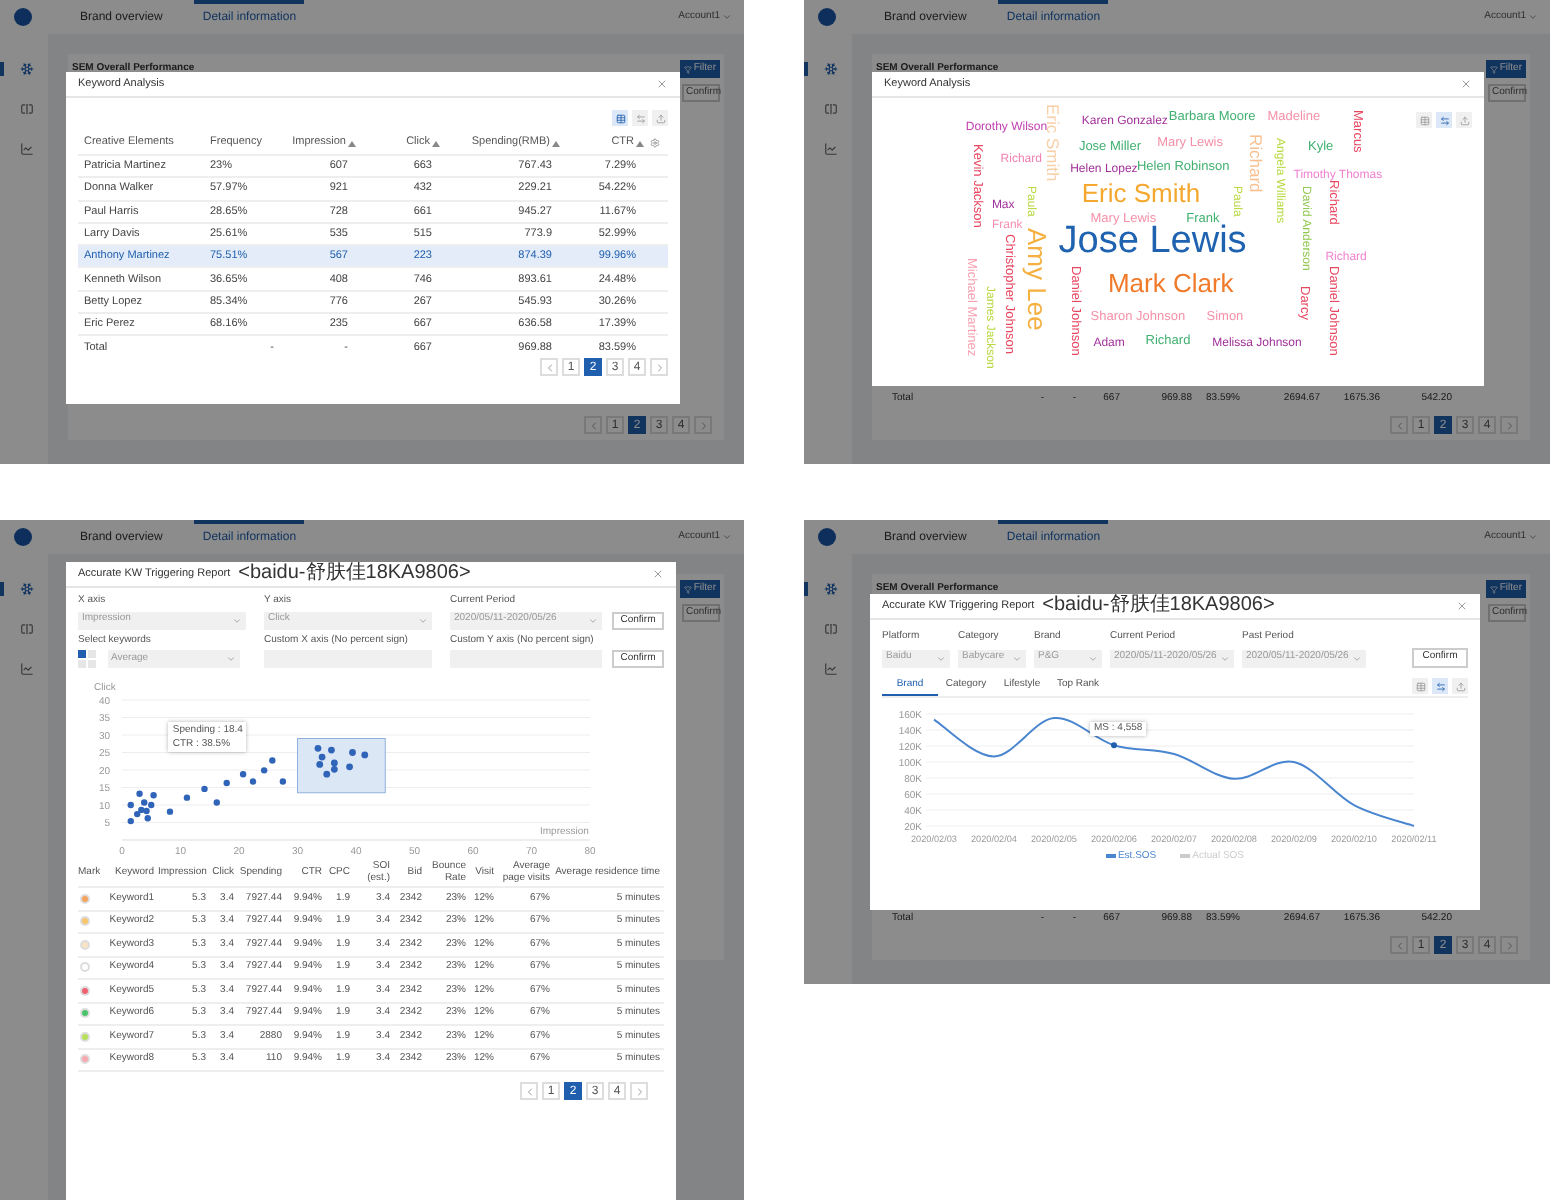 This screenshot has width=1550, height=1200. Describe the element at coordinates (1152, 241) in the screenshot. I see `cloud-word: Jose Lewis` at that location.